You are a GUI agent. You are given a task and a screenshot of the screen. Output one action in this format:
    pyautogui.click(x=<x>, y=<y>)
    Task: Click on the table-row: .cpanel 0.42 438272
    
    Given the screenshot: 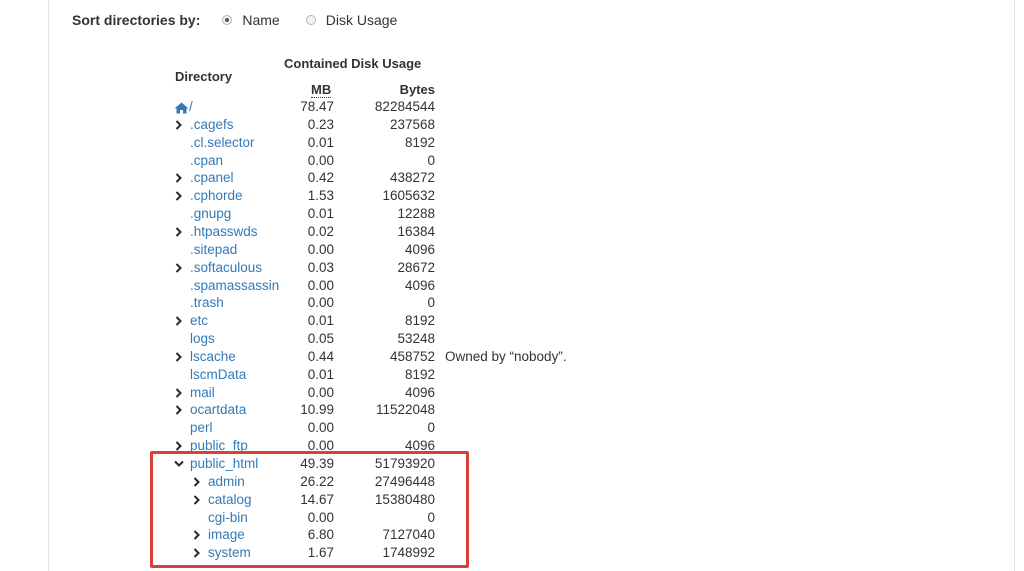 What is the action you would take?
    pyautogui.click(x=512, y=178)
    